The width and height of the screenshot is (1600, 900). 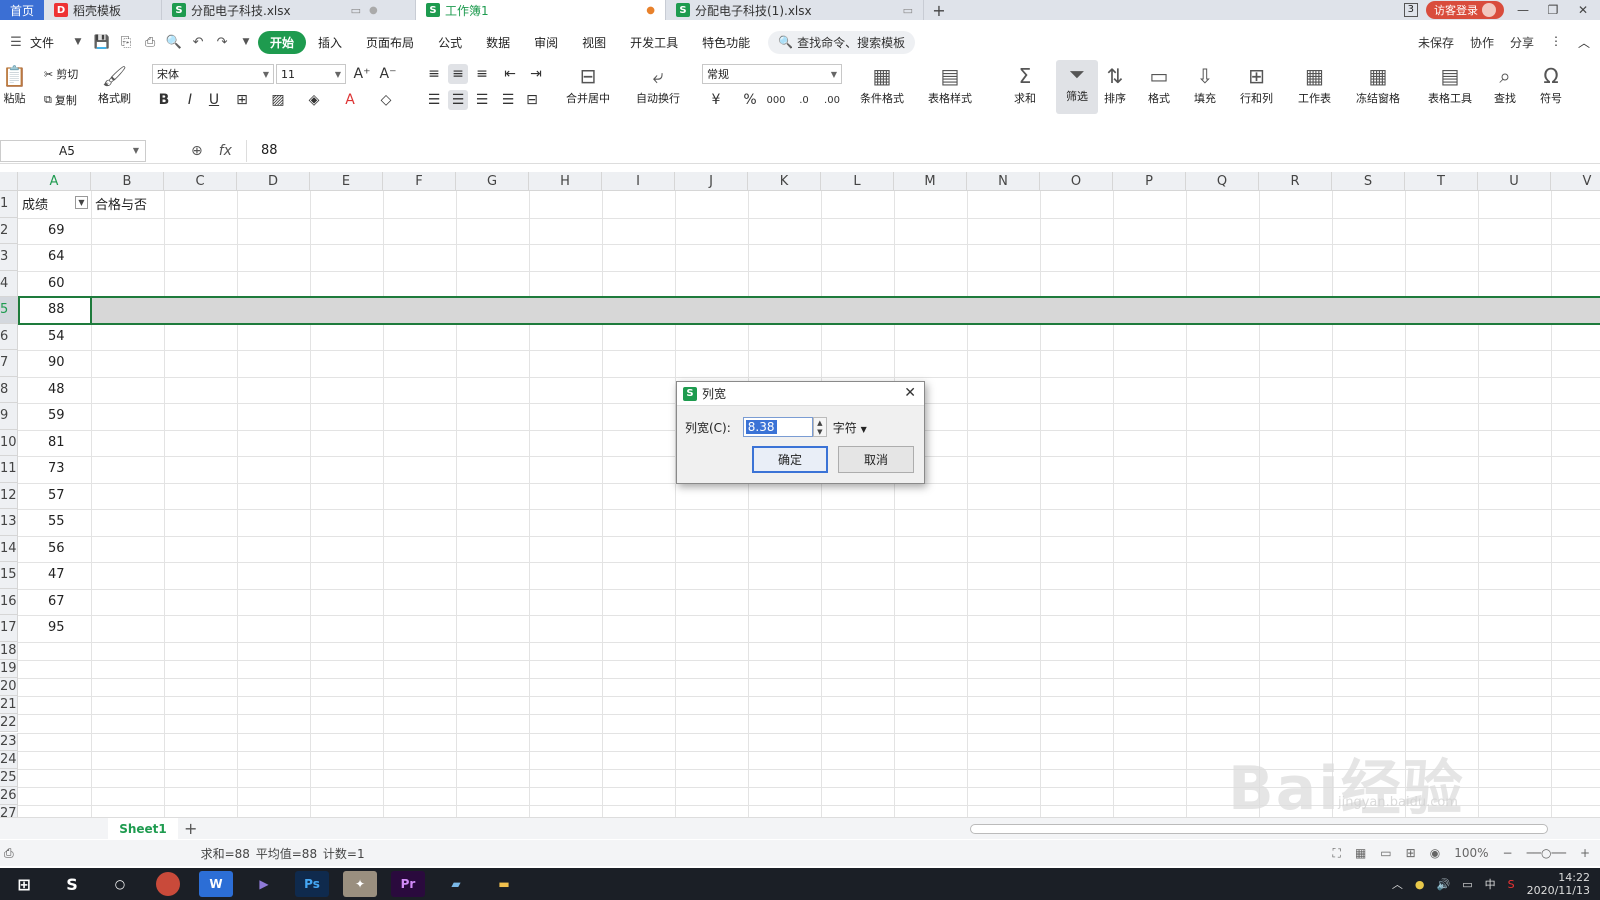 I want to click on column-header-c: C, so click(x=200, y=181).